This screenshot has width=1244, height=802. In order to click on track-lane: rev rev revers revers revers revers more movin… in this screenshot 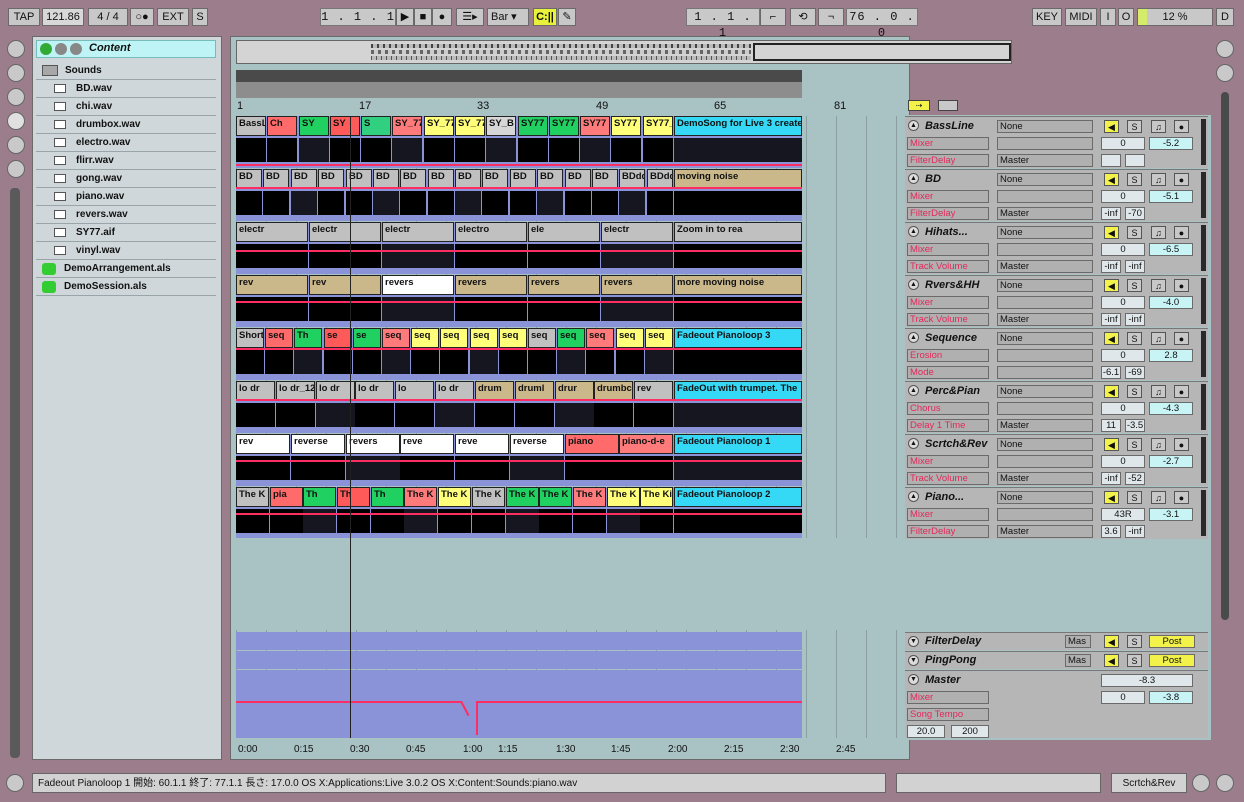, I will do `click(519, 301)`.